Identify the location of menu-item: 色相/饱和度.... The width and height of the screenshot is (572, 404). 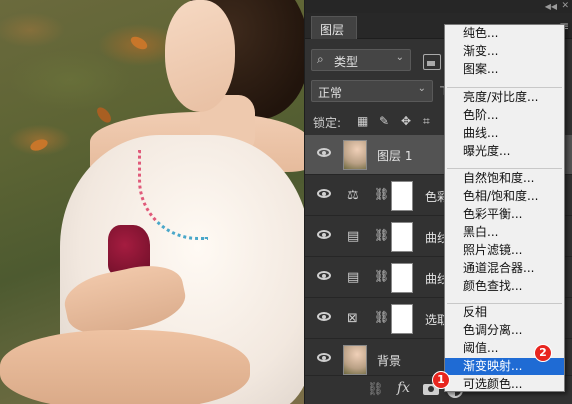
(504, 196).